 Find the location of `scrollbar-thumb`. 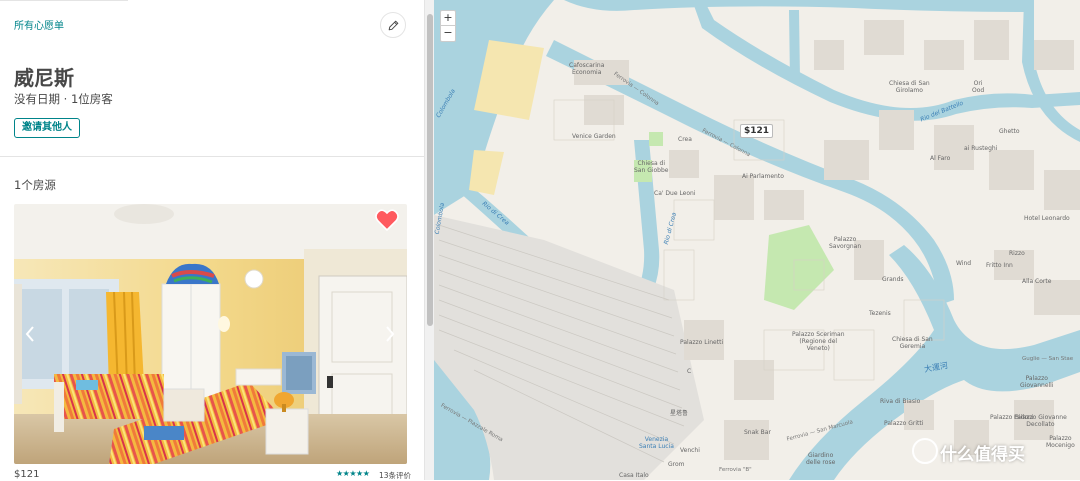

scrollbar-thumb is located at coordinates (430, 170).